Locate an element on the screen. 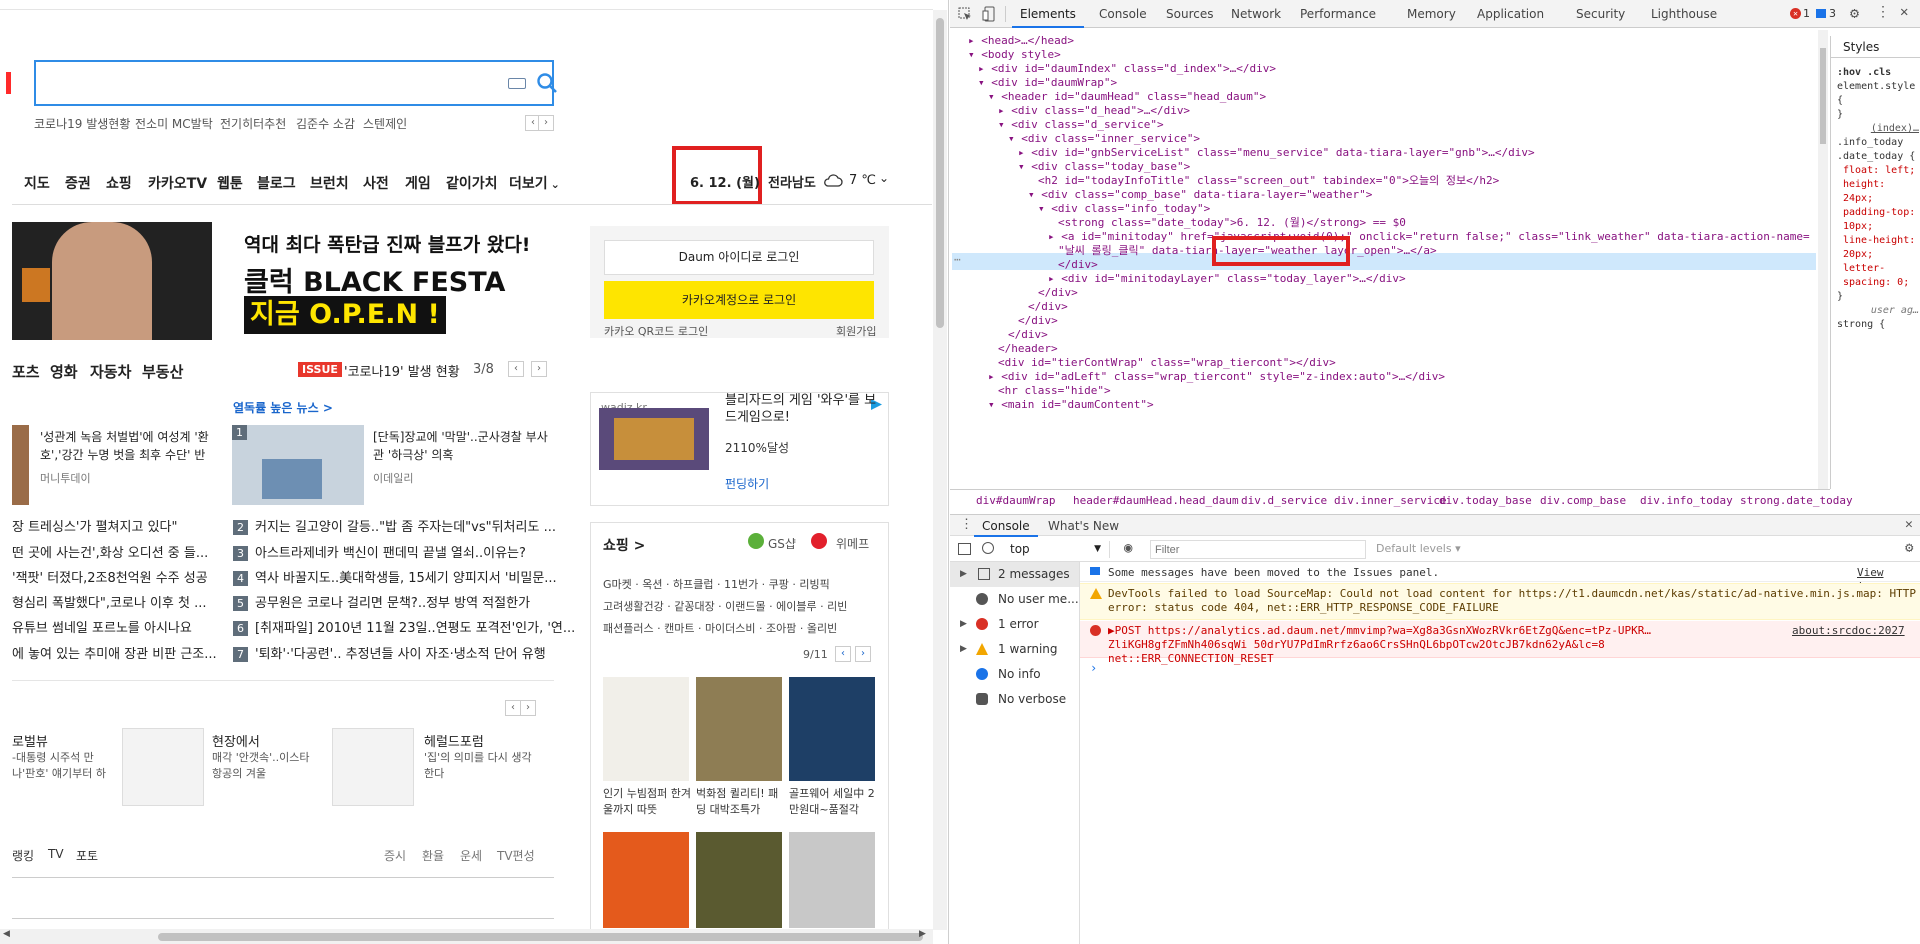 This screenshot has width=1920, height=944. tab-elements: Elements is located at coordinates (1048, 14).